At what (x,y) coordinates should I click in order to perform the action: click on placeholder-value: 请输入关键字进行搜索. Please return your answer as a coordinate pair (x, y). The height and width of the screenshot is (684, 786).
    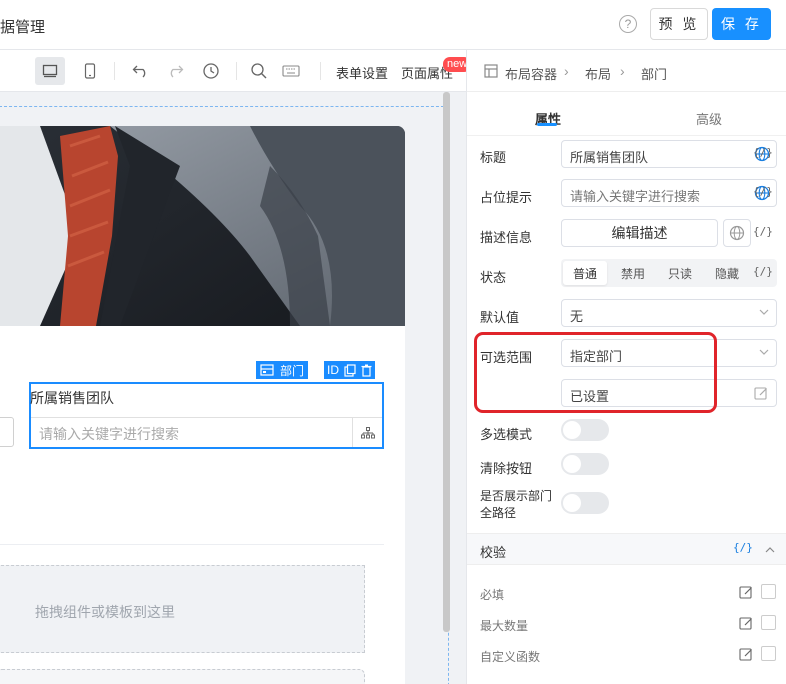
    Looking at the image, I should click on (635, 196).